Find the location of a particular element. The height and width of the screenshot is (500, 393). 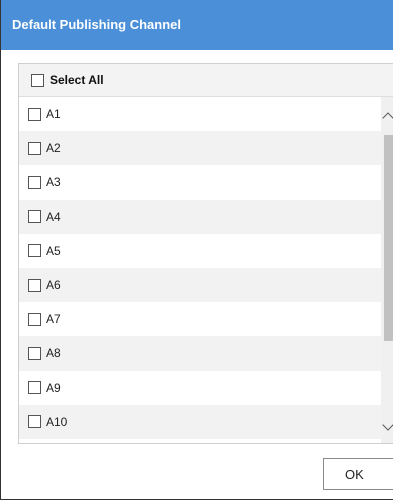

chevron-down-icon is located at coordinates (387, 427).